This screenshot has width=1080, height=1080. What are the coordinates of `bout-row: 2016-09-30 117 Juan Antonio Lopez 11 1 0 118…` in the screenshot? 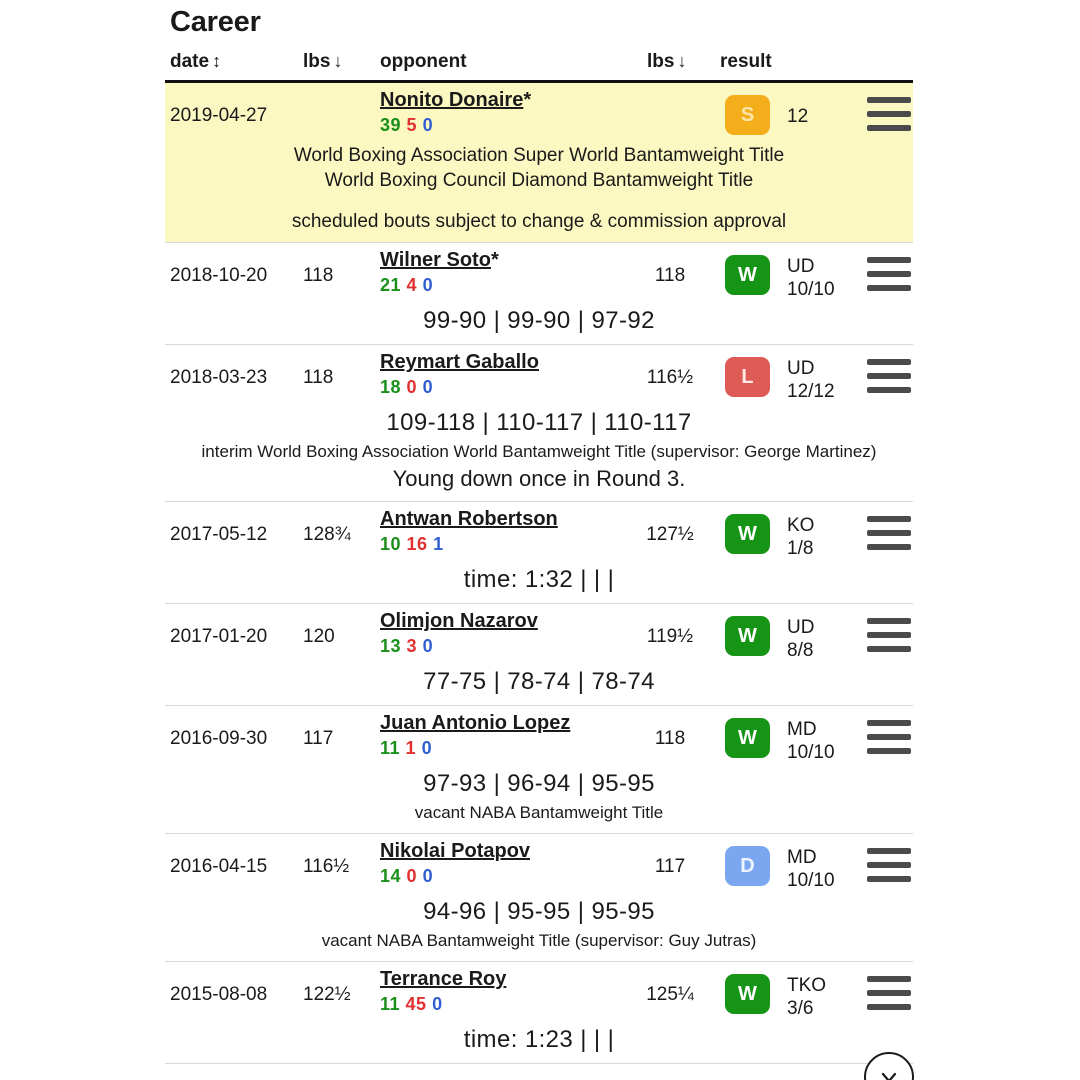 It's located at (539, 770).